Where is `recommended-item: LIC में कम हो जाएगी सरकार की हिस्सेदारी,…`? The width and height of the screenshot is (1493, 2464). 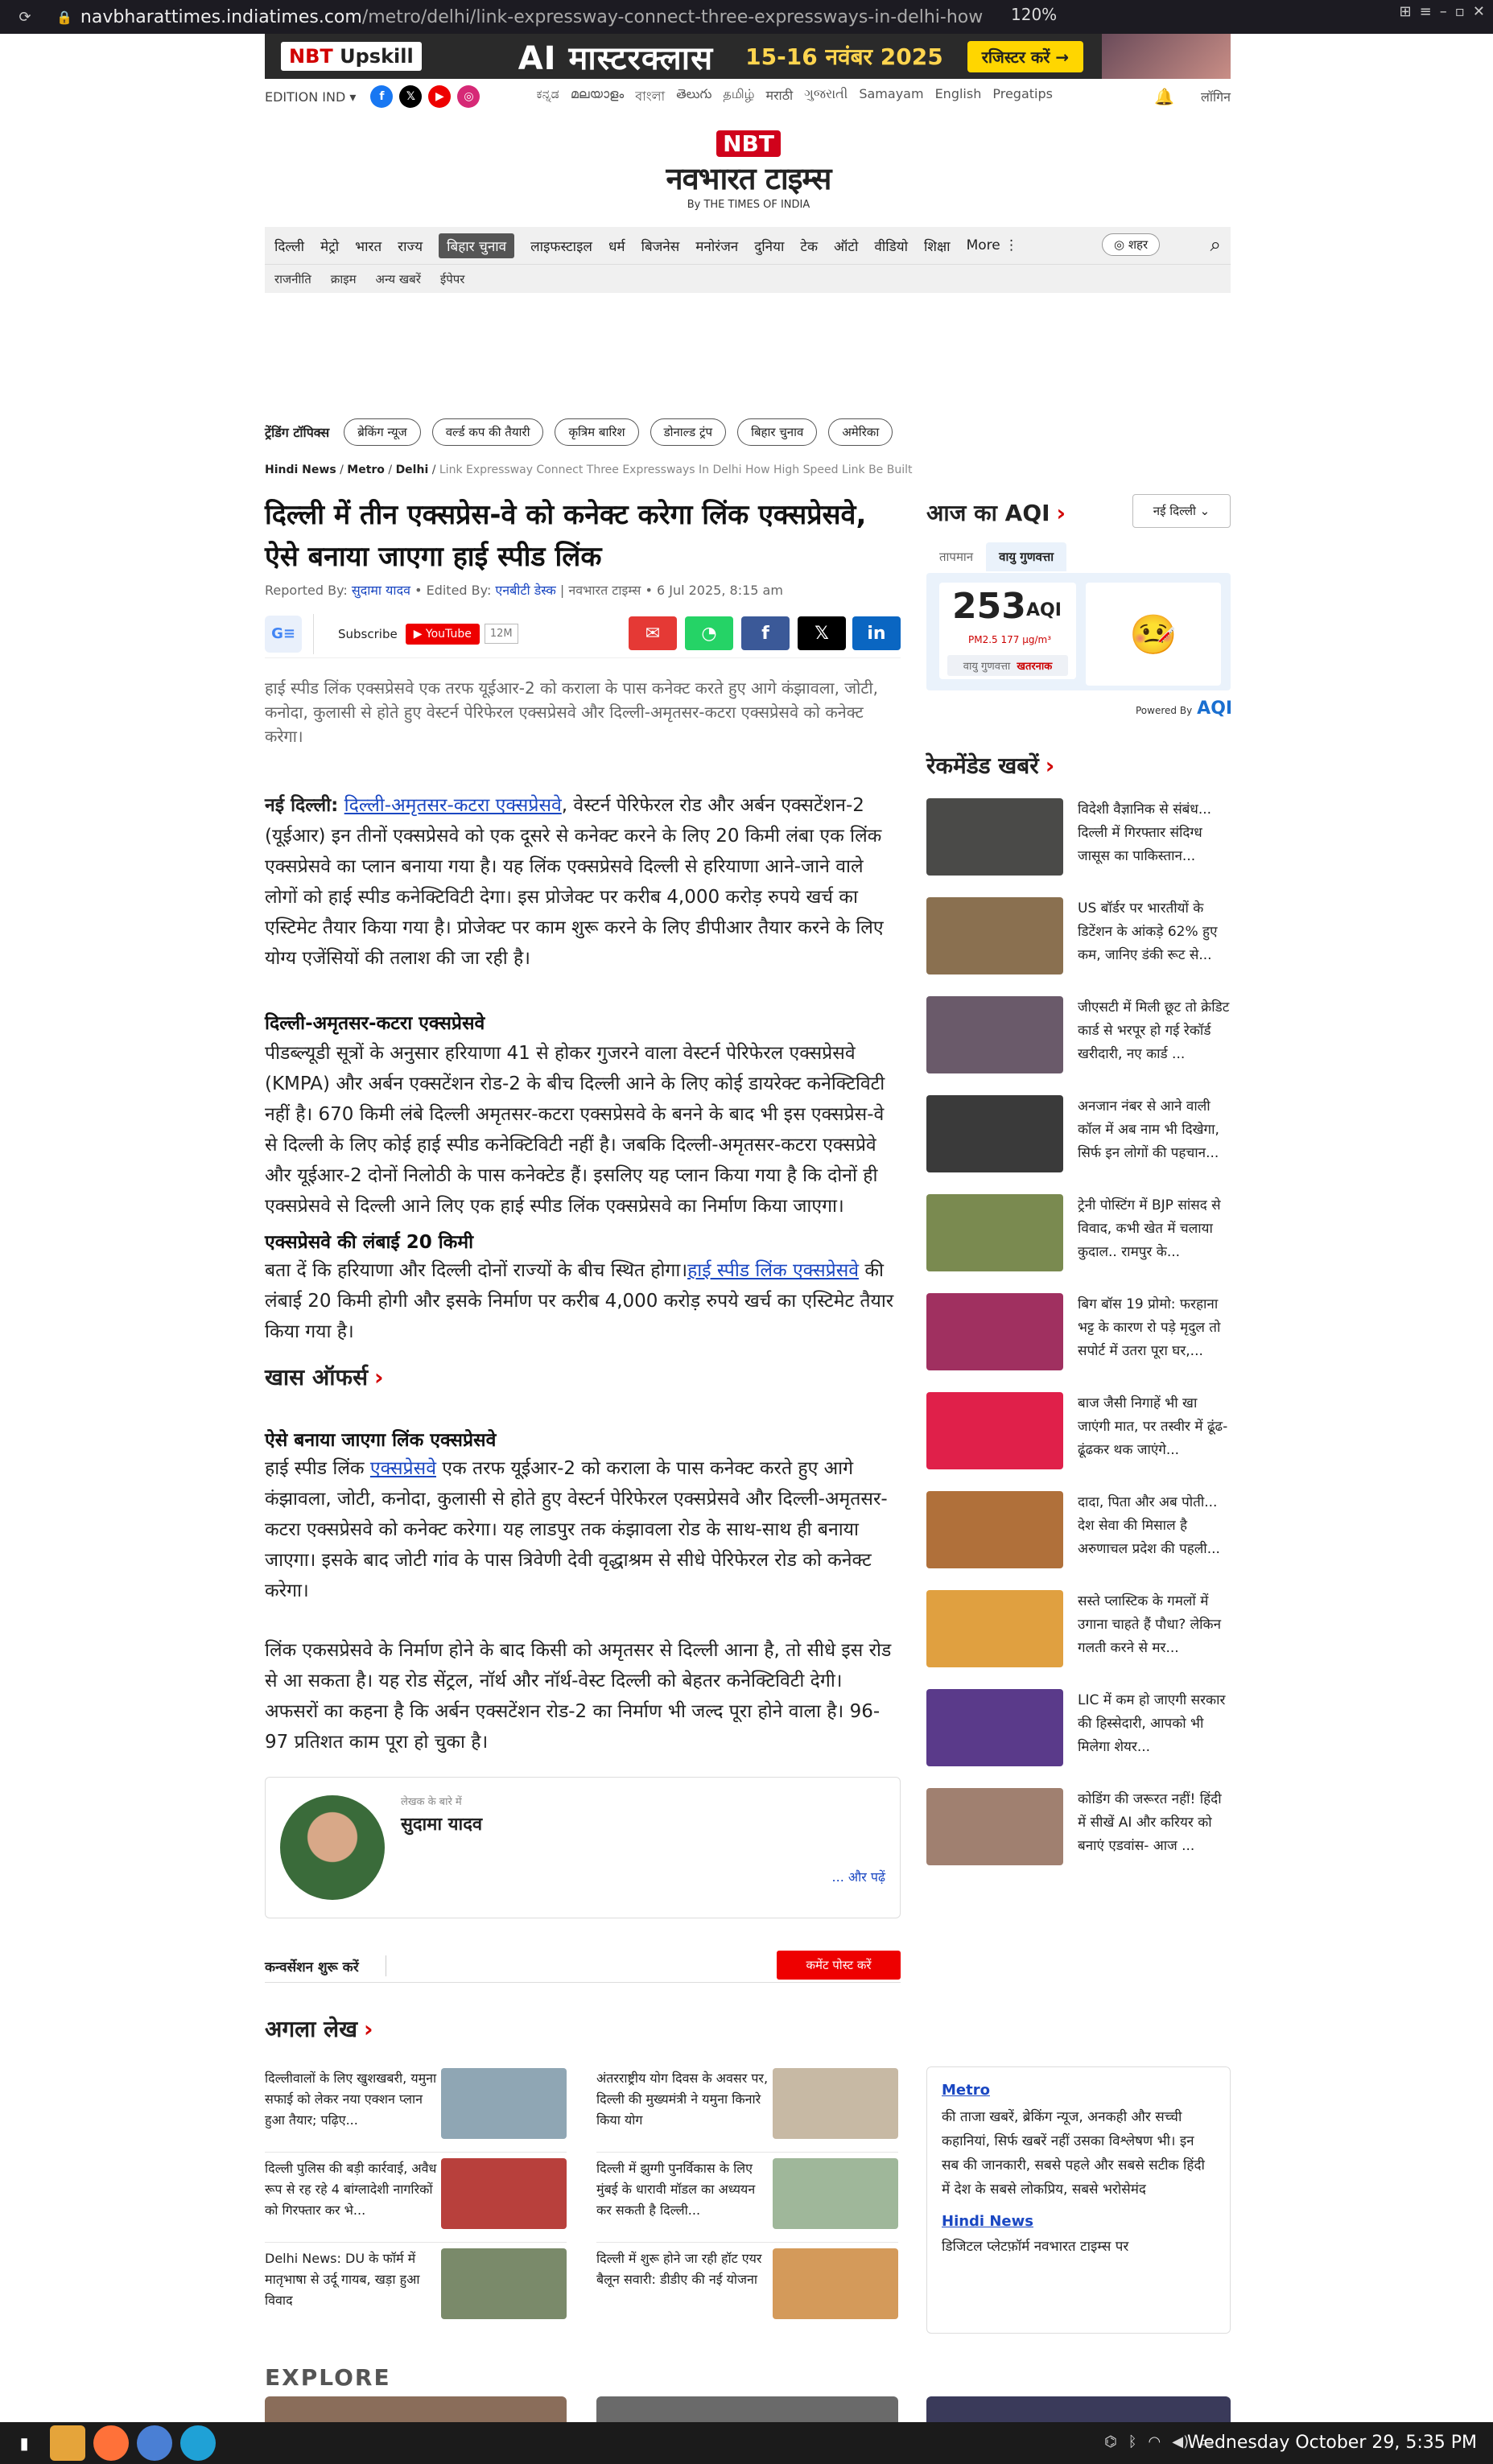
recommended-item: LIC में कम हो जाएगी सरकार की हिस्सेदारी,… is located at coordinates (1078, 1729).